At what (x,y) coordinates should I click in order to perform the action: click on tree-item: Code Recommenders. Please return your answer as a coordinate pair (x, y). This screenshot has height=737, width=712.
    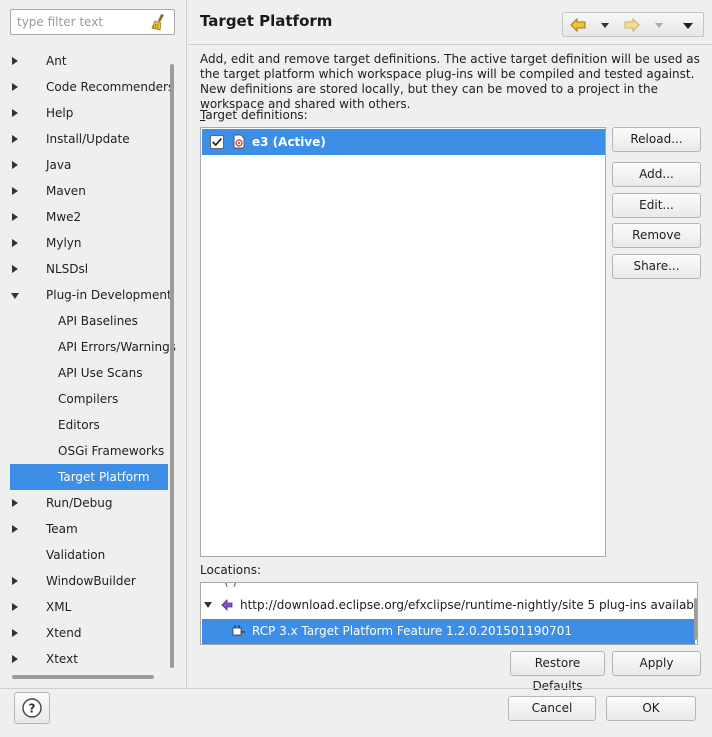
    Looking at the image, I should click on (92, 87).